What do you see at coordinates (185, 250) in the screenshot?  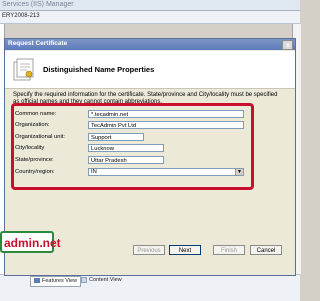 I see `next-button: Next` at bounding box center [185, 250].